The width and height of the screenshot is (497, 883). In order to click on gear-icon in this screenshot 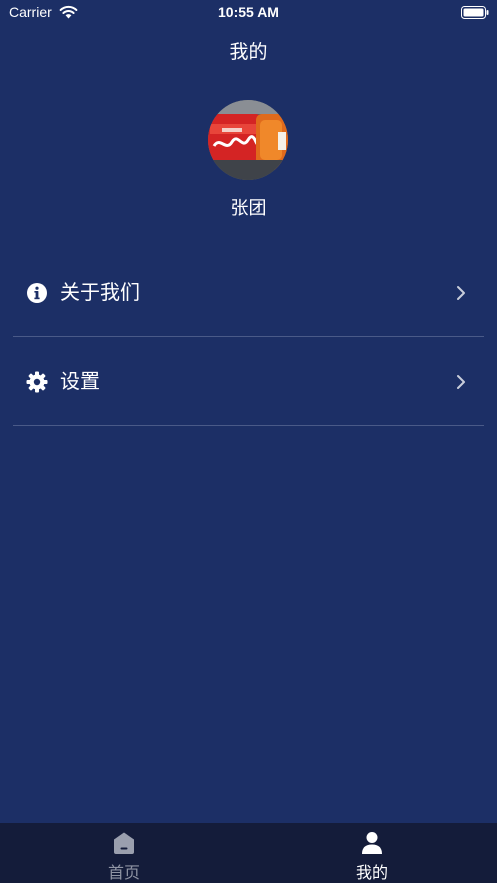, I will do `click(37, 382)`.